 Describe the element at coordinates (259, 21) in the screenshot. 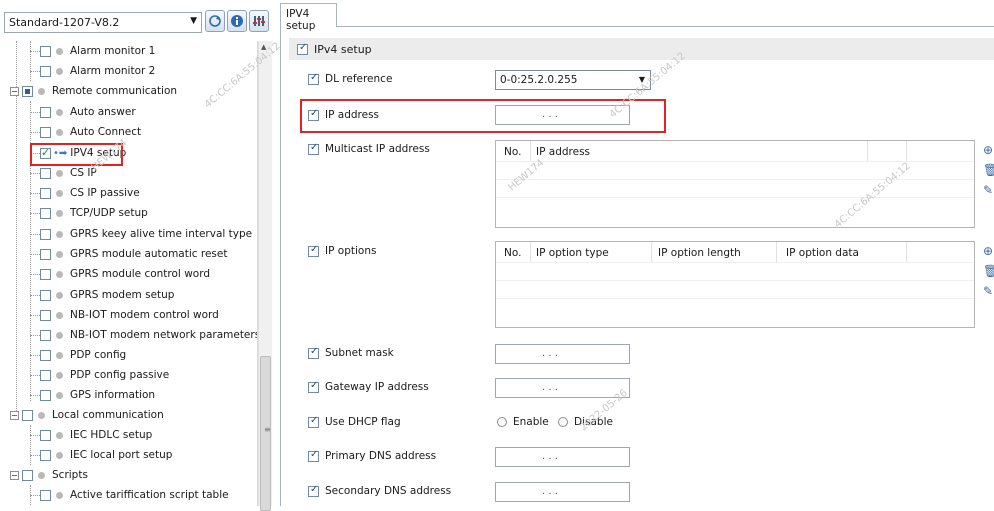

I see `settings-button` at that location.